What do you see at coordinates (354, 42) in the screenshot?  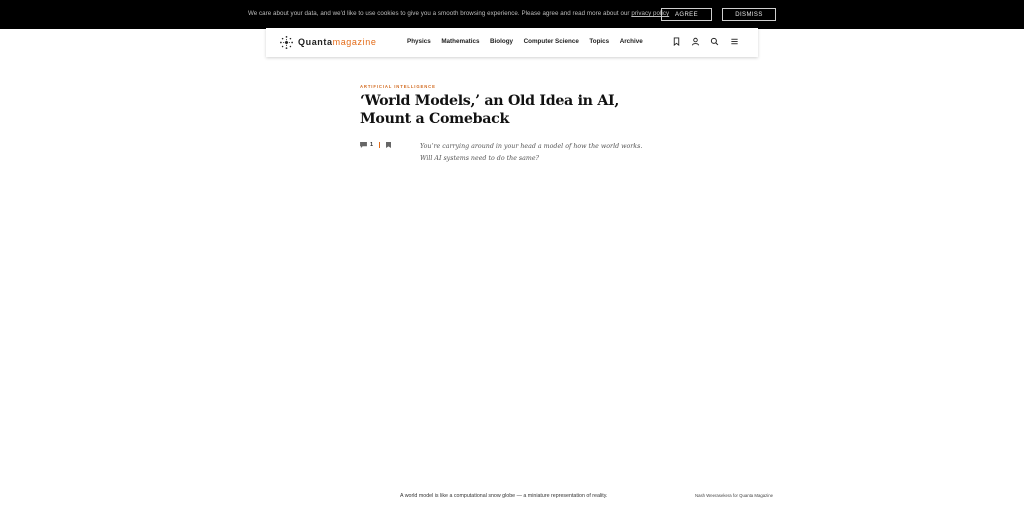 I see `logo-magazine: magazine` at bounding box center [354, 42].